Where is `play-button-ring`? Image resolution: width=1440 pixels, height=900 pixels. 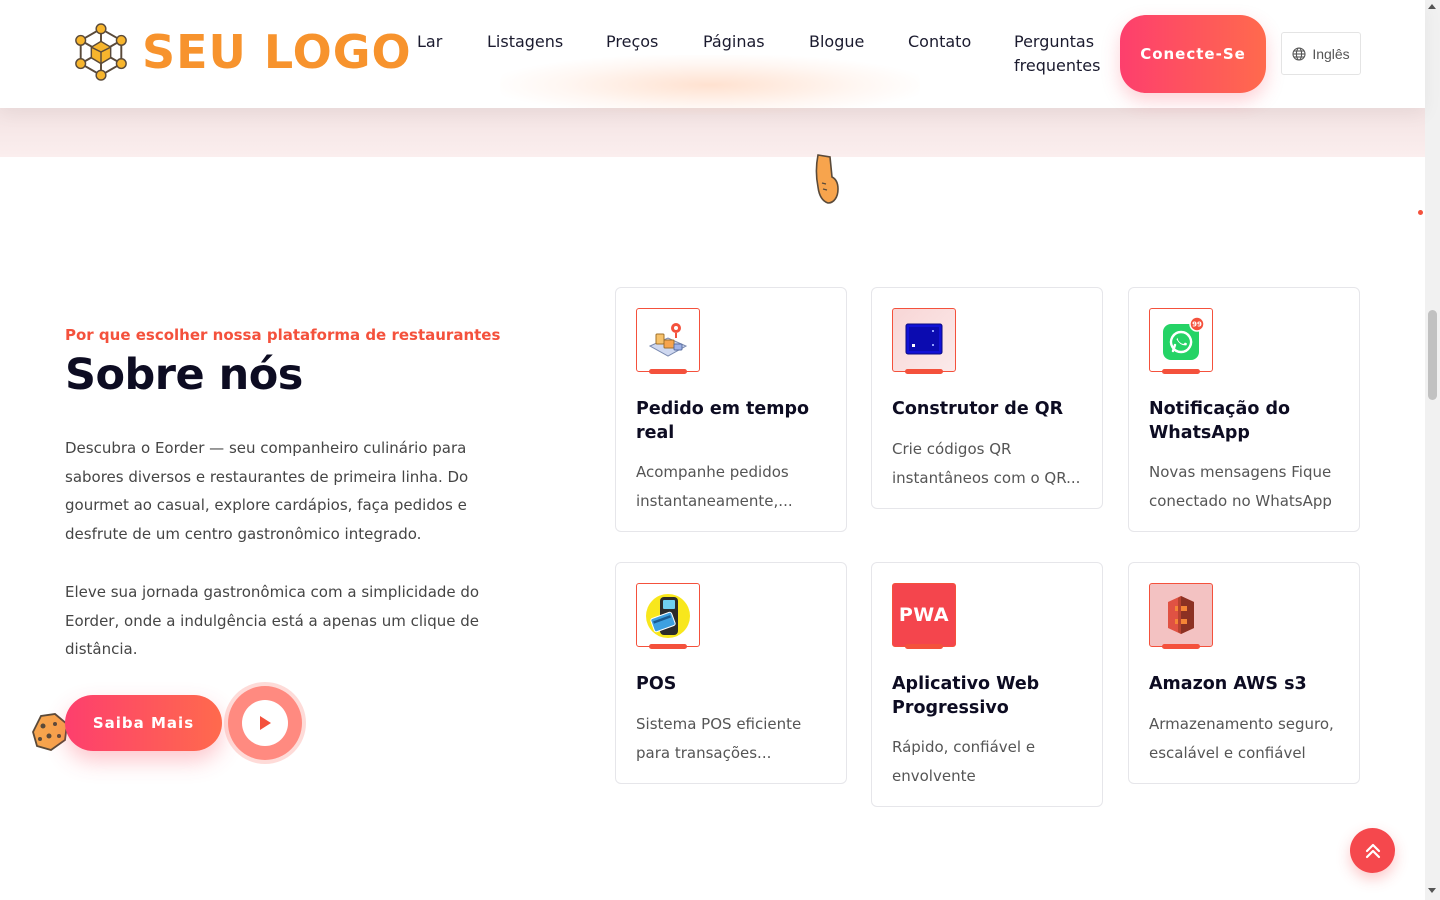 play-button-ring is located at coordinates (265, 723).